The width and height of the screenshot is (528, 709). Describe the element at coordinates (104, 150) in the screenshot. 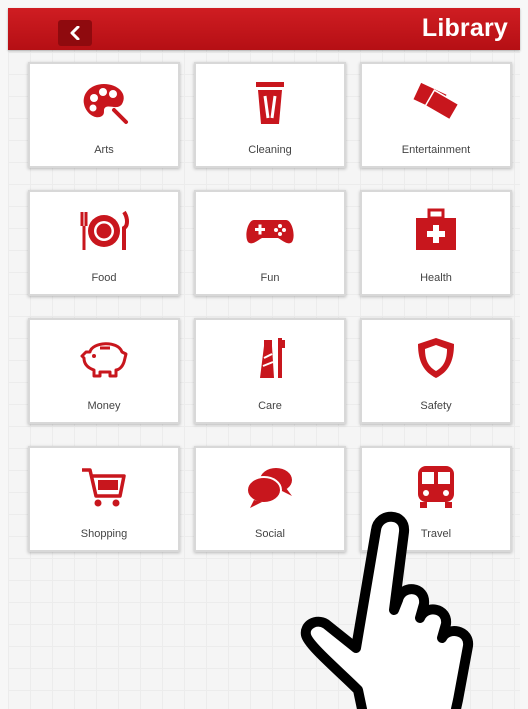

I see `tile-label: Arts` at that location.